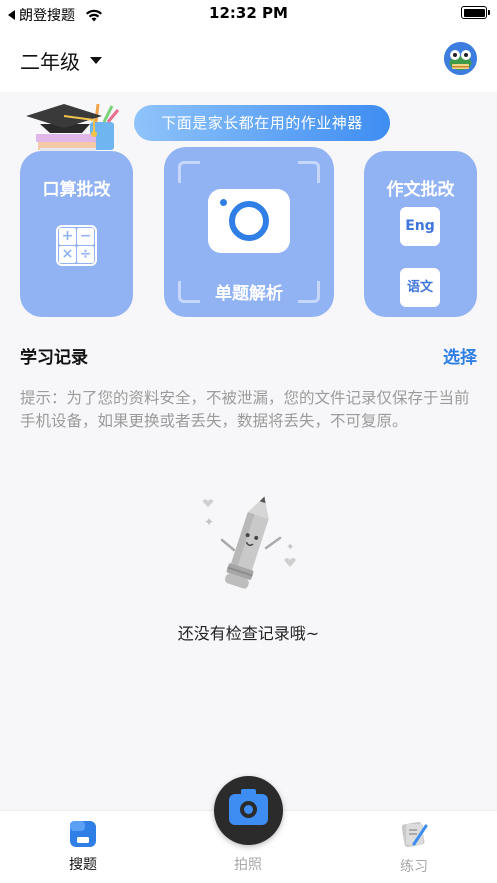 The height and width of the screenshot is (883, 497). I want to click on practice-notebook-icon, so click(414, 834).